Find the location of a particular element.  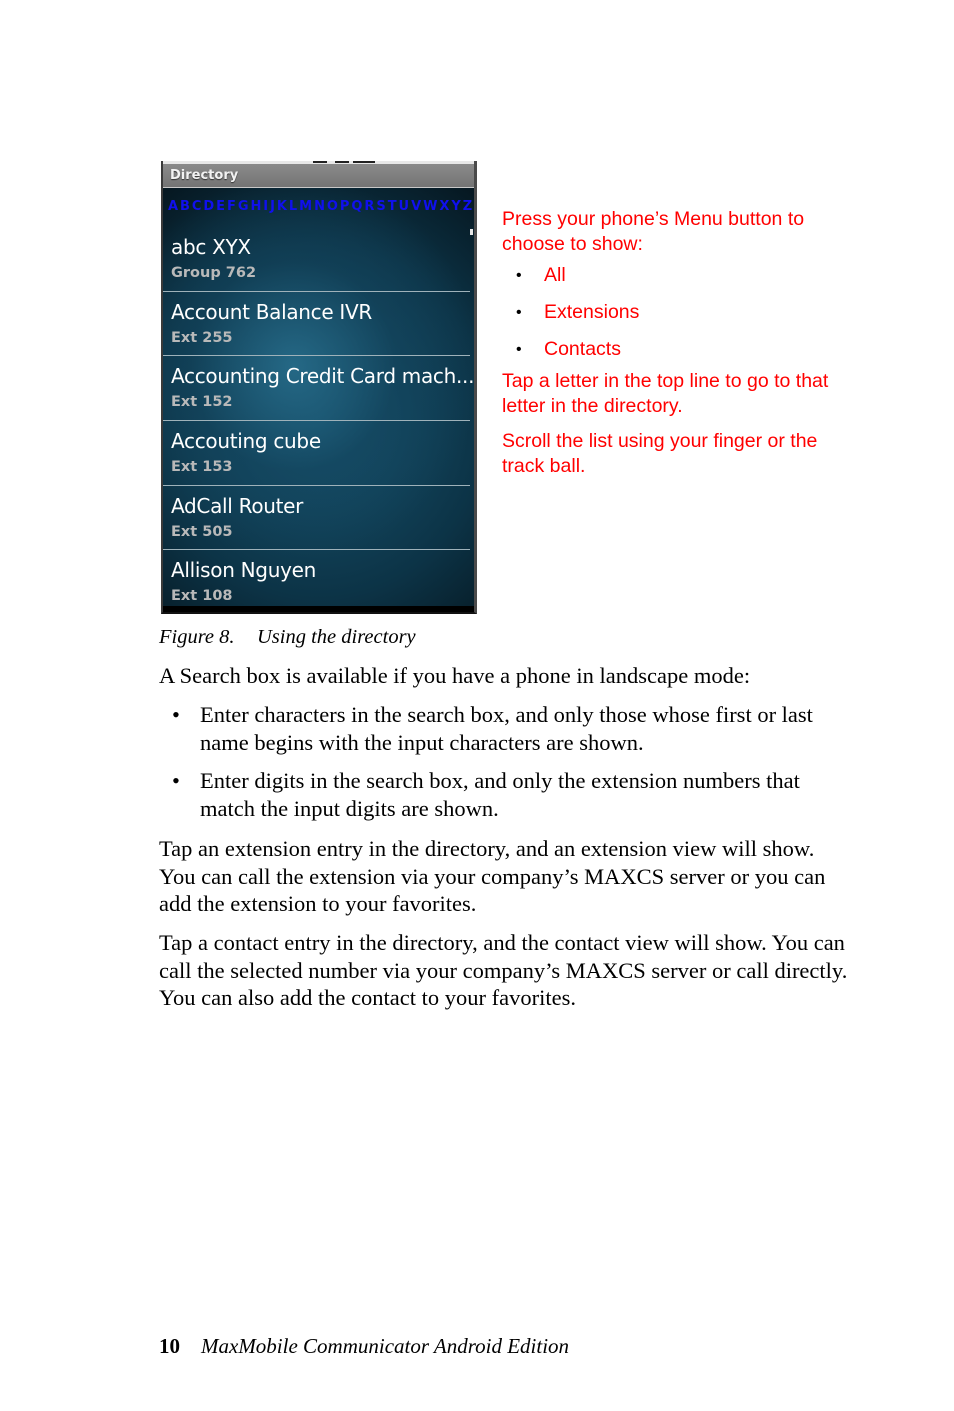

directory-entry: Accounting Credit Card mach... Ext 152 is located at coordinates (318, 389).